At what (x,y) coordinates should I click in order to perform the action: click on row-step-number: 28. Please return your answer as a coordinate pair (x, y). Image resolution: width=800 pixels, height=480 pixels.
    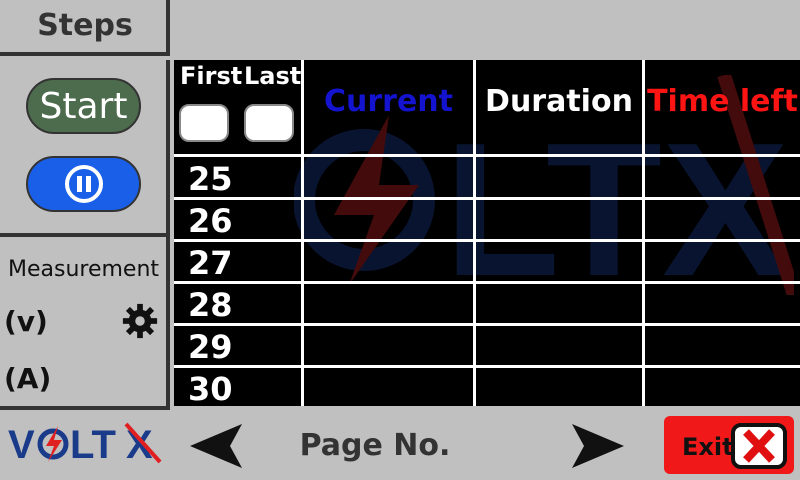
    Looking at the image, I should click on (210, 305).